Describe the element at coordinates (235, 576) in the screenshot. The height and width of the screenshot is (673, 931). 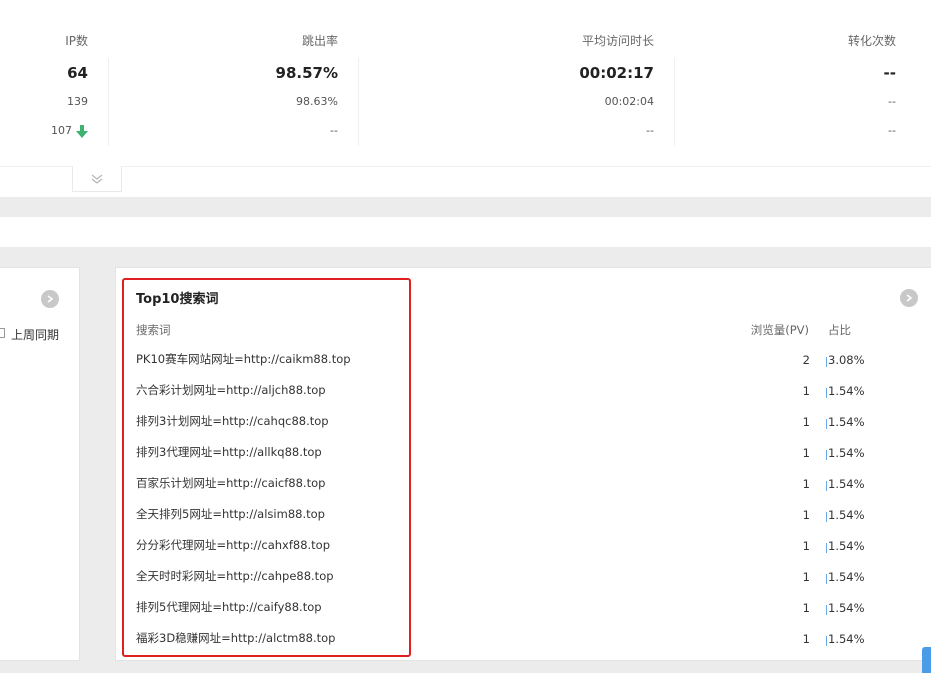
I see `search-term-link: 全天时时彩网址=http://cahpe88.top` at that location.